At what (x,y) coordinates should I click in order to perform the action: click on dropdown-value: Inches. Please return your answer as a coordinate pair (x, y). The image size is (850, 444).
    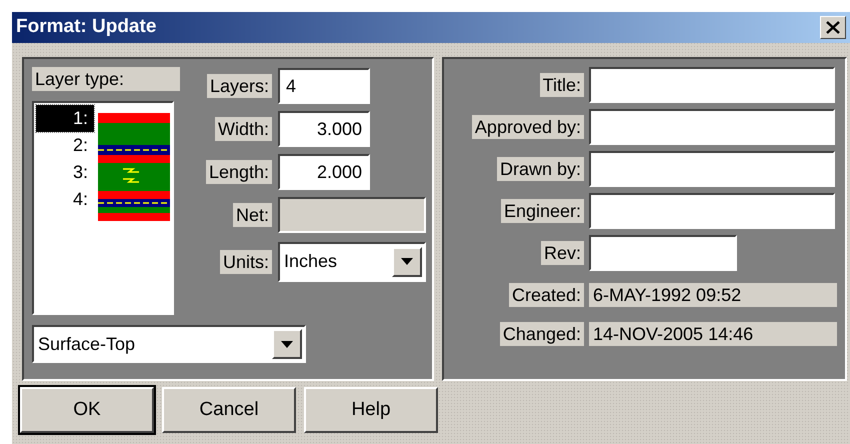
    Looking at the image, I should click on (311, 261).